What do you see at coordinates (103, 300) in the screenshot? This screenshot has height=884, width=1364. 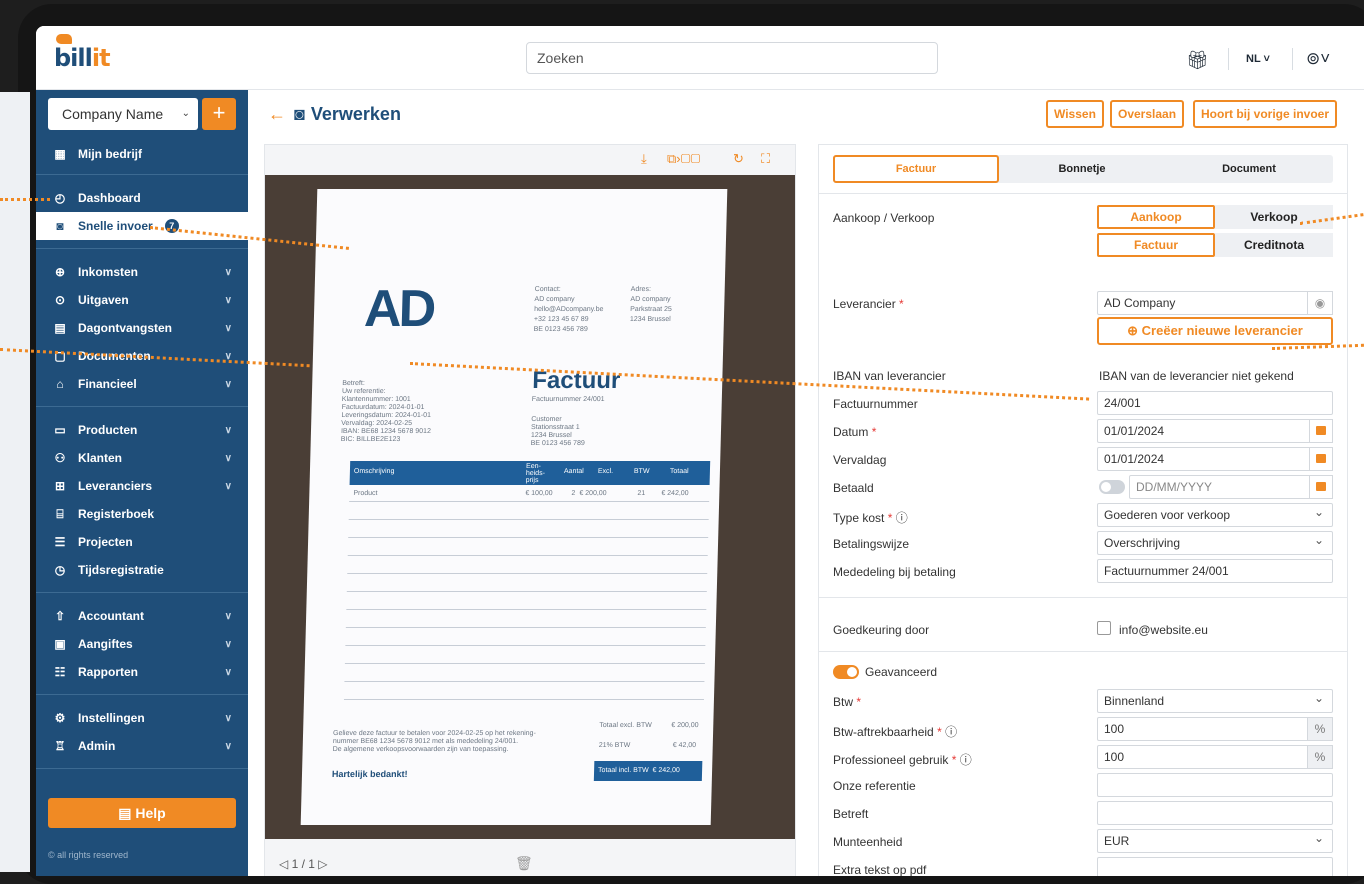 I see `sidebar-item-label: Uitgaven` at bounding box center [103, 300].